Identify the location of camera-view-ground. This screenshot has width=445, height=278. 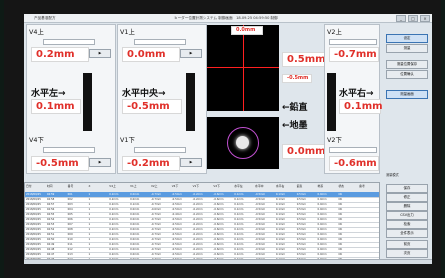
(243, 143).